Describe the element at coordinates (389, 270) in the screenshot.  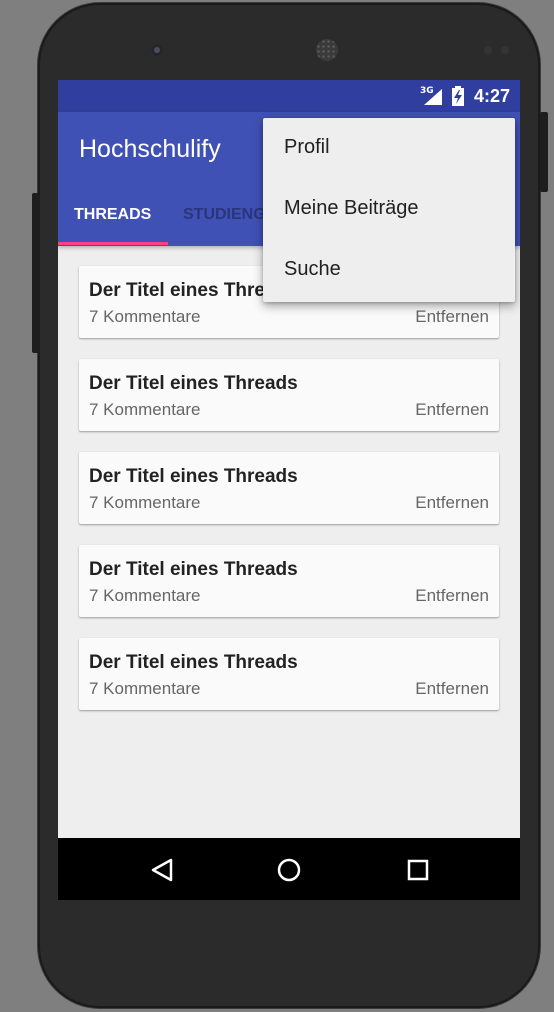
I see `menu-item-suche: Suche` at that location.